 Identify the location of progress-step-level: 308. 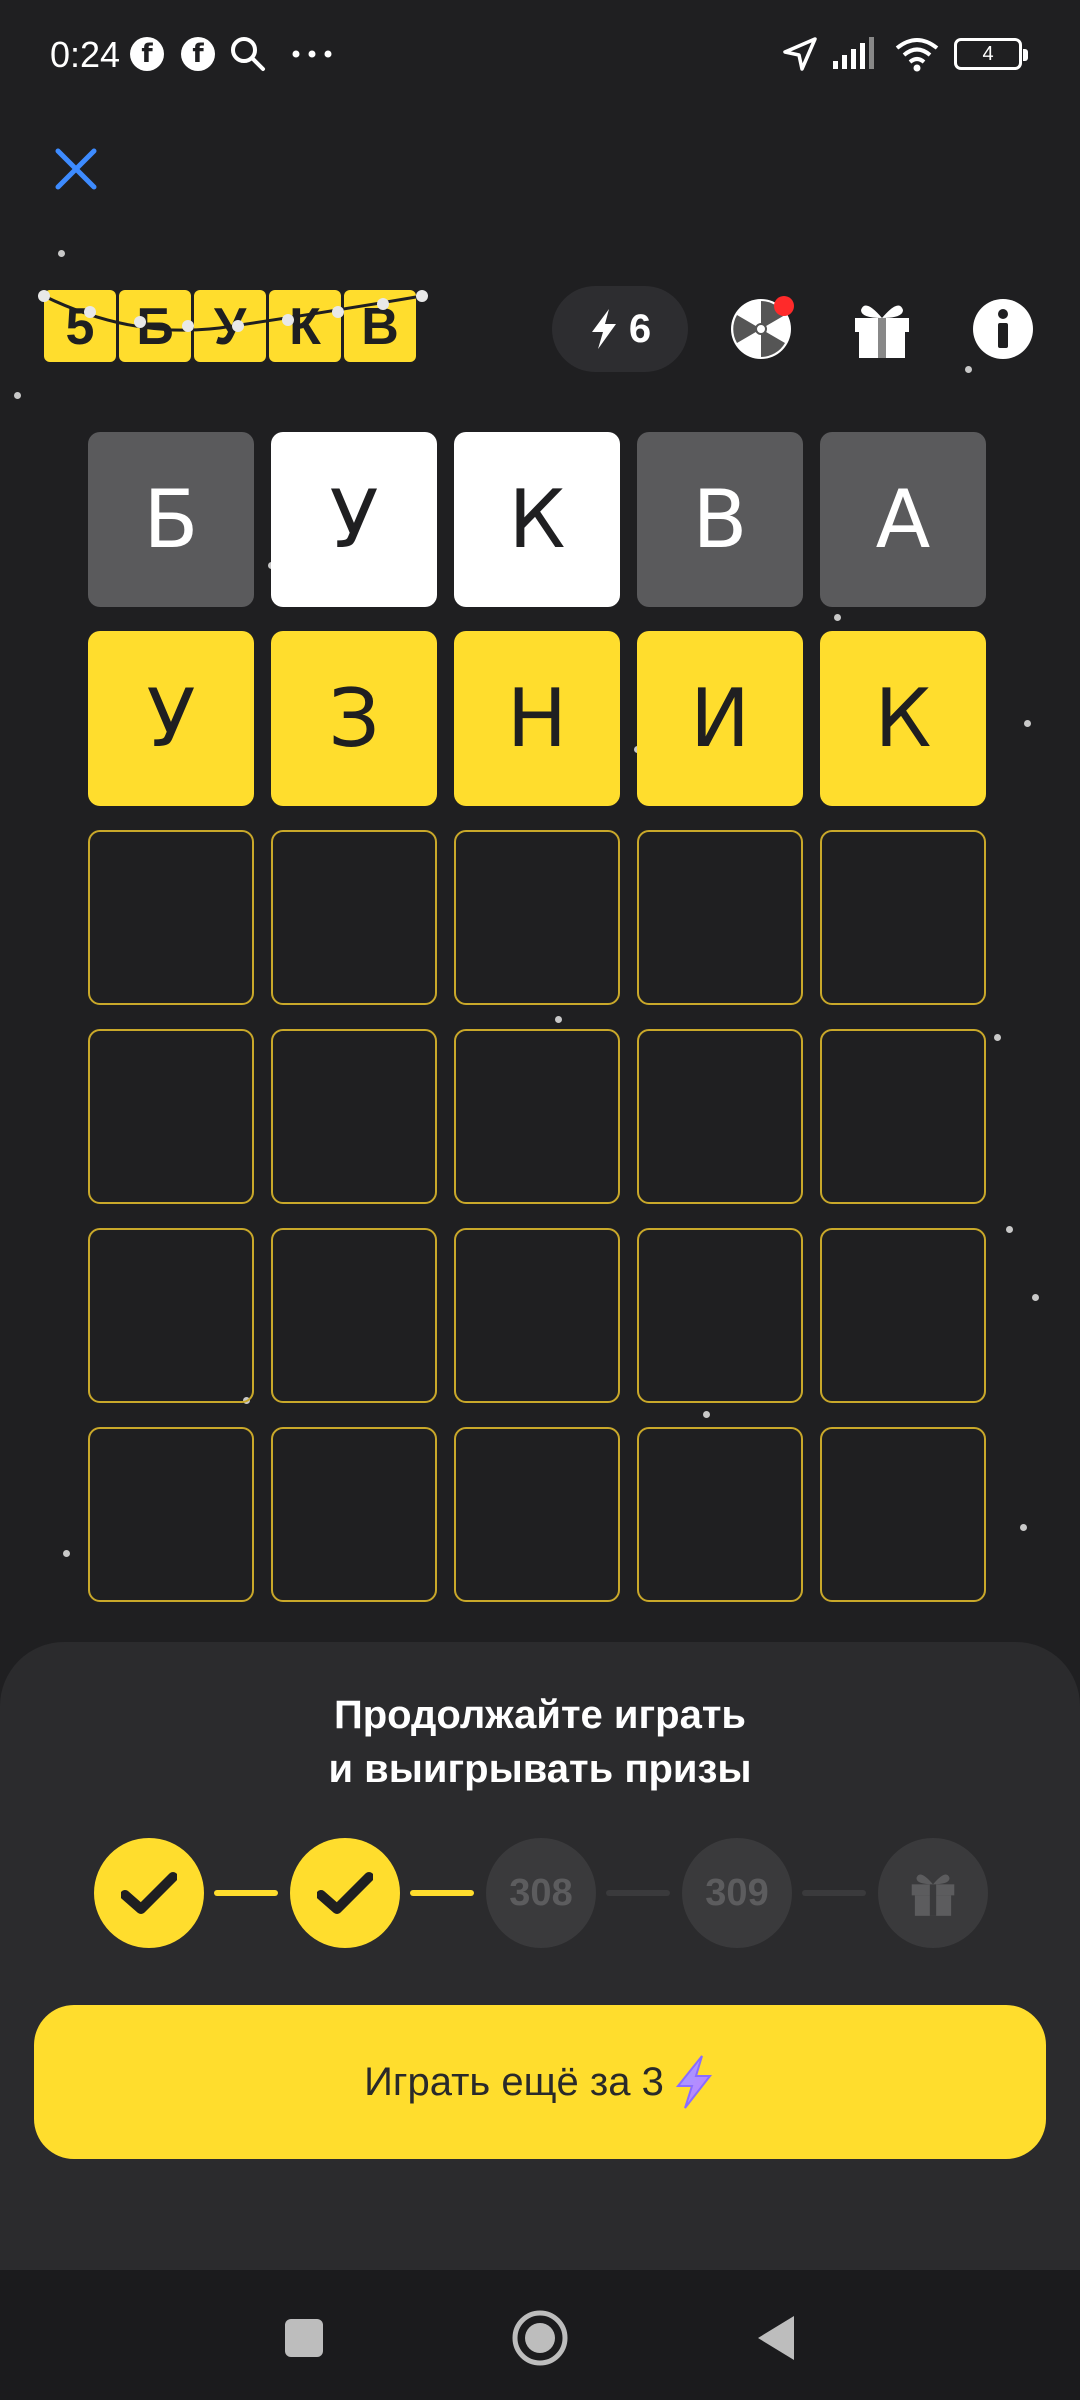
(541, 1893).